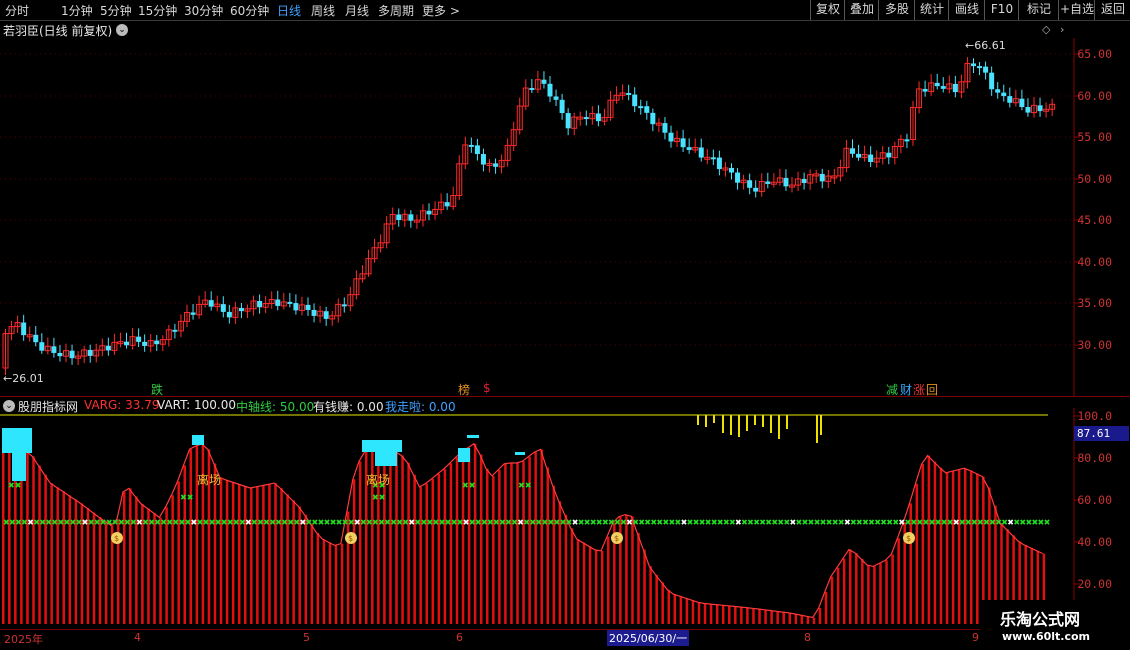  What do you see at coordinates (1062, 29) in the screenshot?
I see `chevron-right-icon: ›` at bounding box center [1062, 29].